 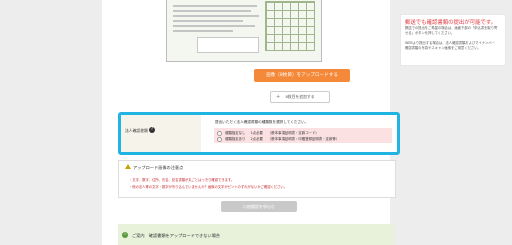 I want to click on notice-line: せる」ボタンを押してください。, so click(x=430, y=33).